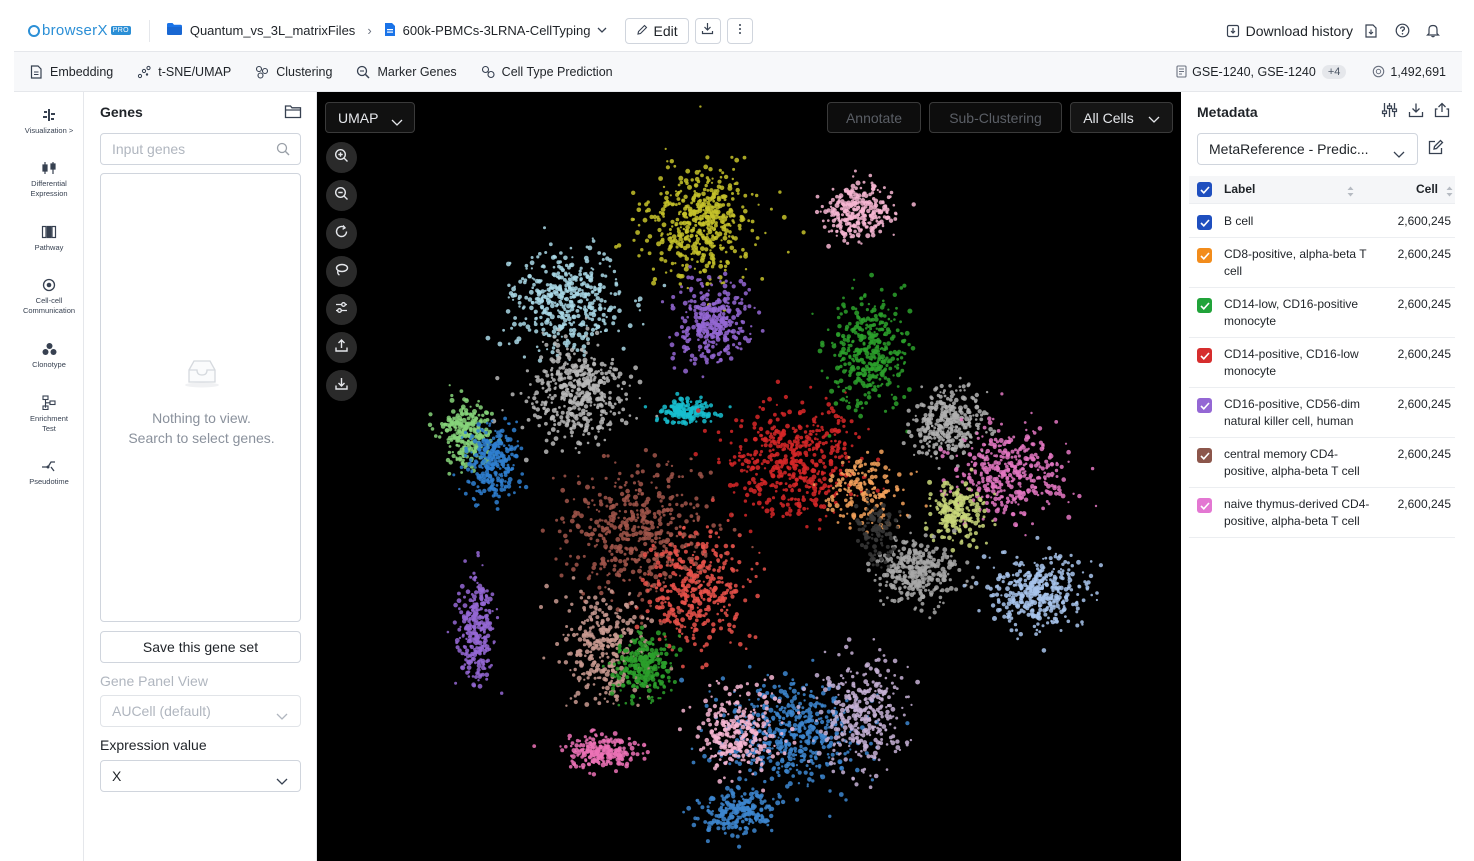 Image resolution: width=1474 pixels, height=861 pixels. Describe the element at coordinates (49, 122) in the screenshot. I see `sidebar-item-visualization: Visualization >` at that location.